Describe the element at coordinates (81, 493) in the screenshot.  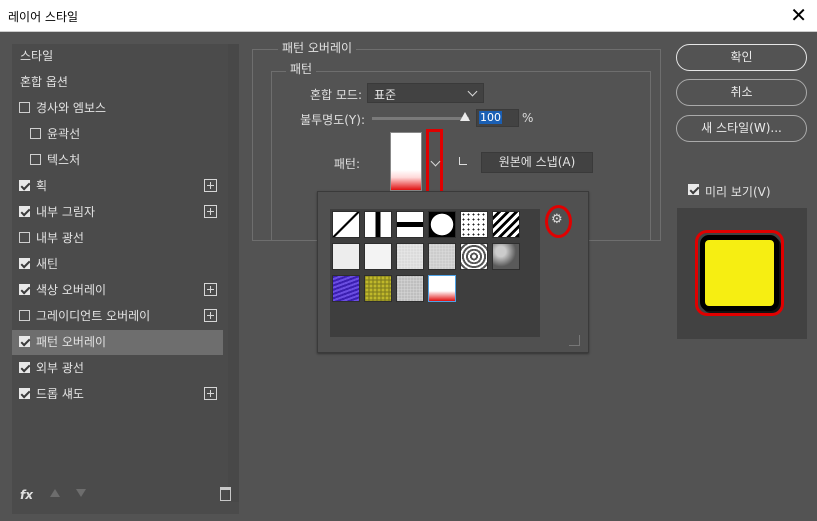
I see `move-down-icon` at that location.